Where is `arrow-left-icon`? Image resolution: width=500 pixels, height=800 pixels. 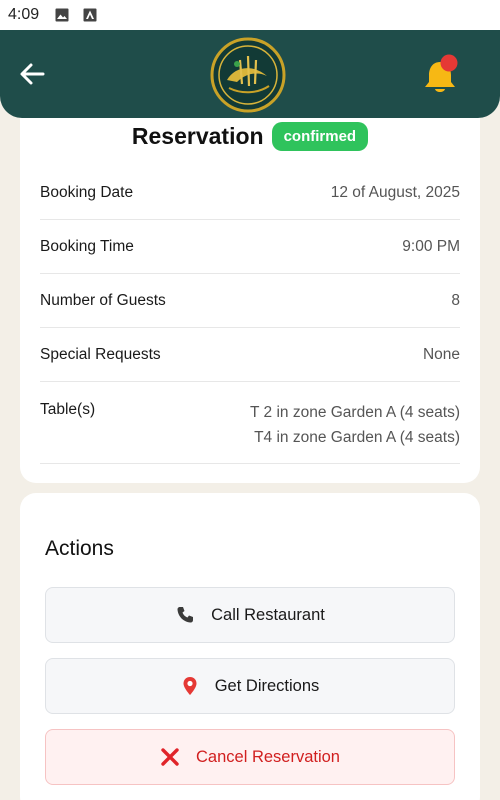 arrow-left-icon is located at coordinates (32, 74).